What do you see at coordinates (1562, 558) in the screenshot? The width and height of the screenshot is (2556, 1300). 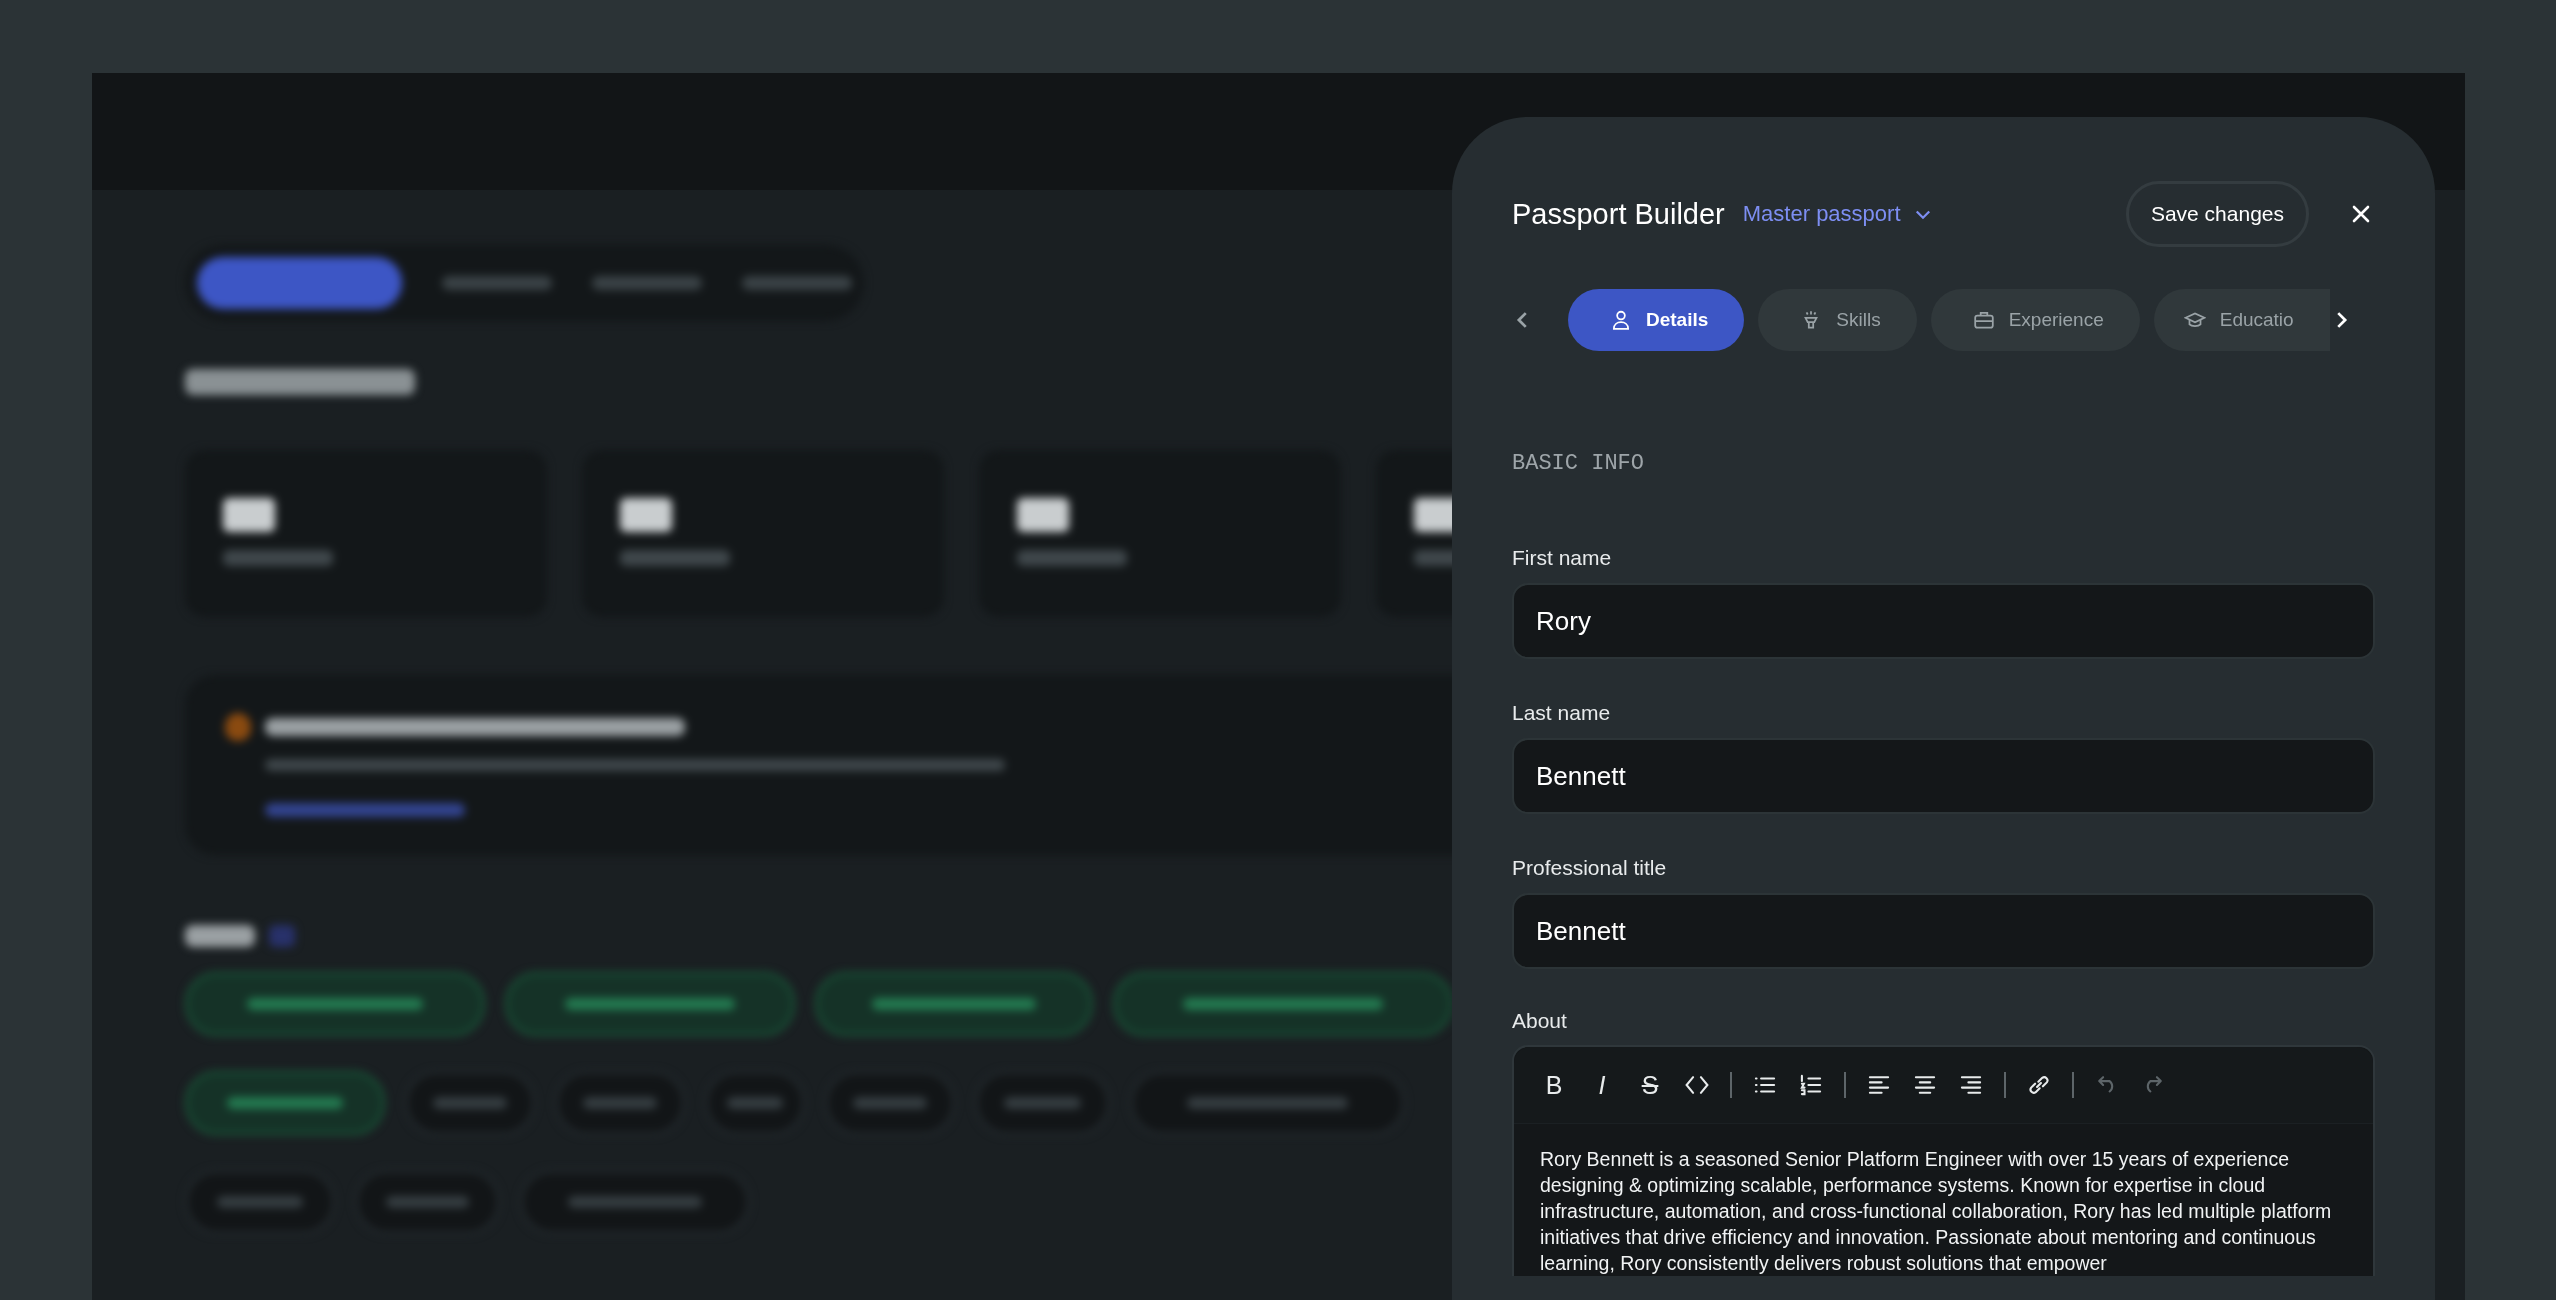 I see `field-label: First name` at bounding box center [1562, 558].